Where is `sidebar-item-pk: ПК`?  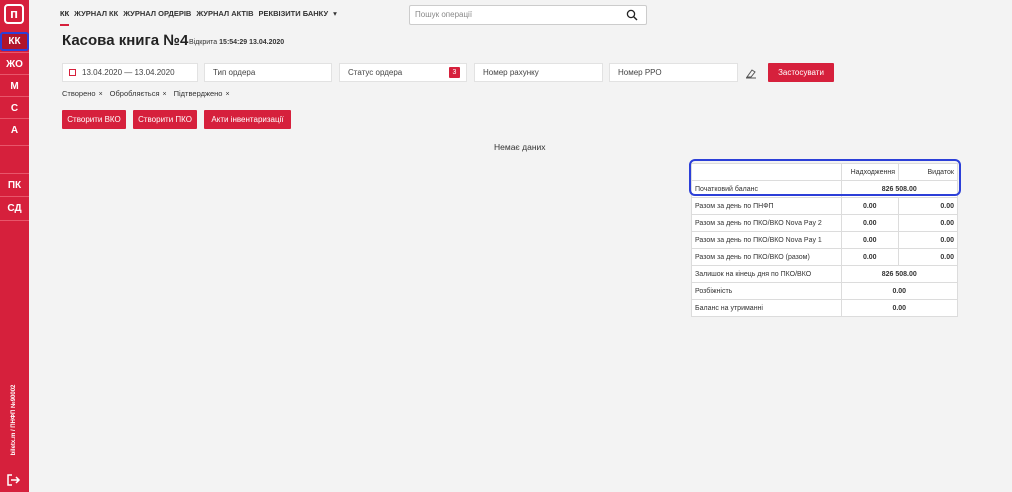 sidebar-item-pk: ПК is located at coordinates (14, 185).